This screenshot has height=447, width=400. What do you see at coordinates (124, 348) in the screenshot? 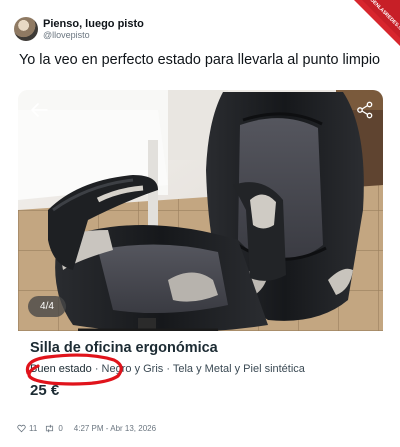
I see `listing-title: Silla de oficina ergonómica` at bounding box center [124, 348].